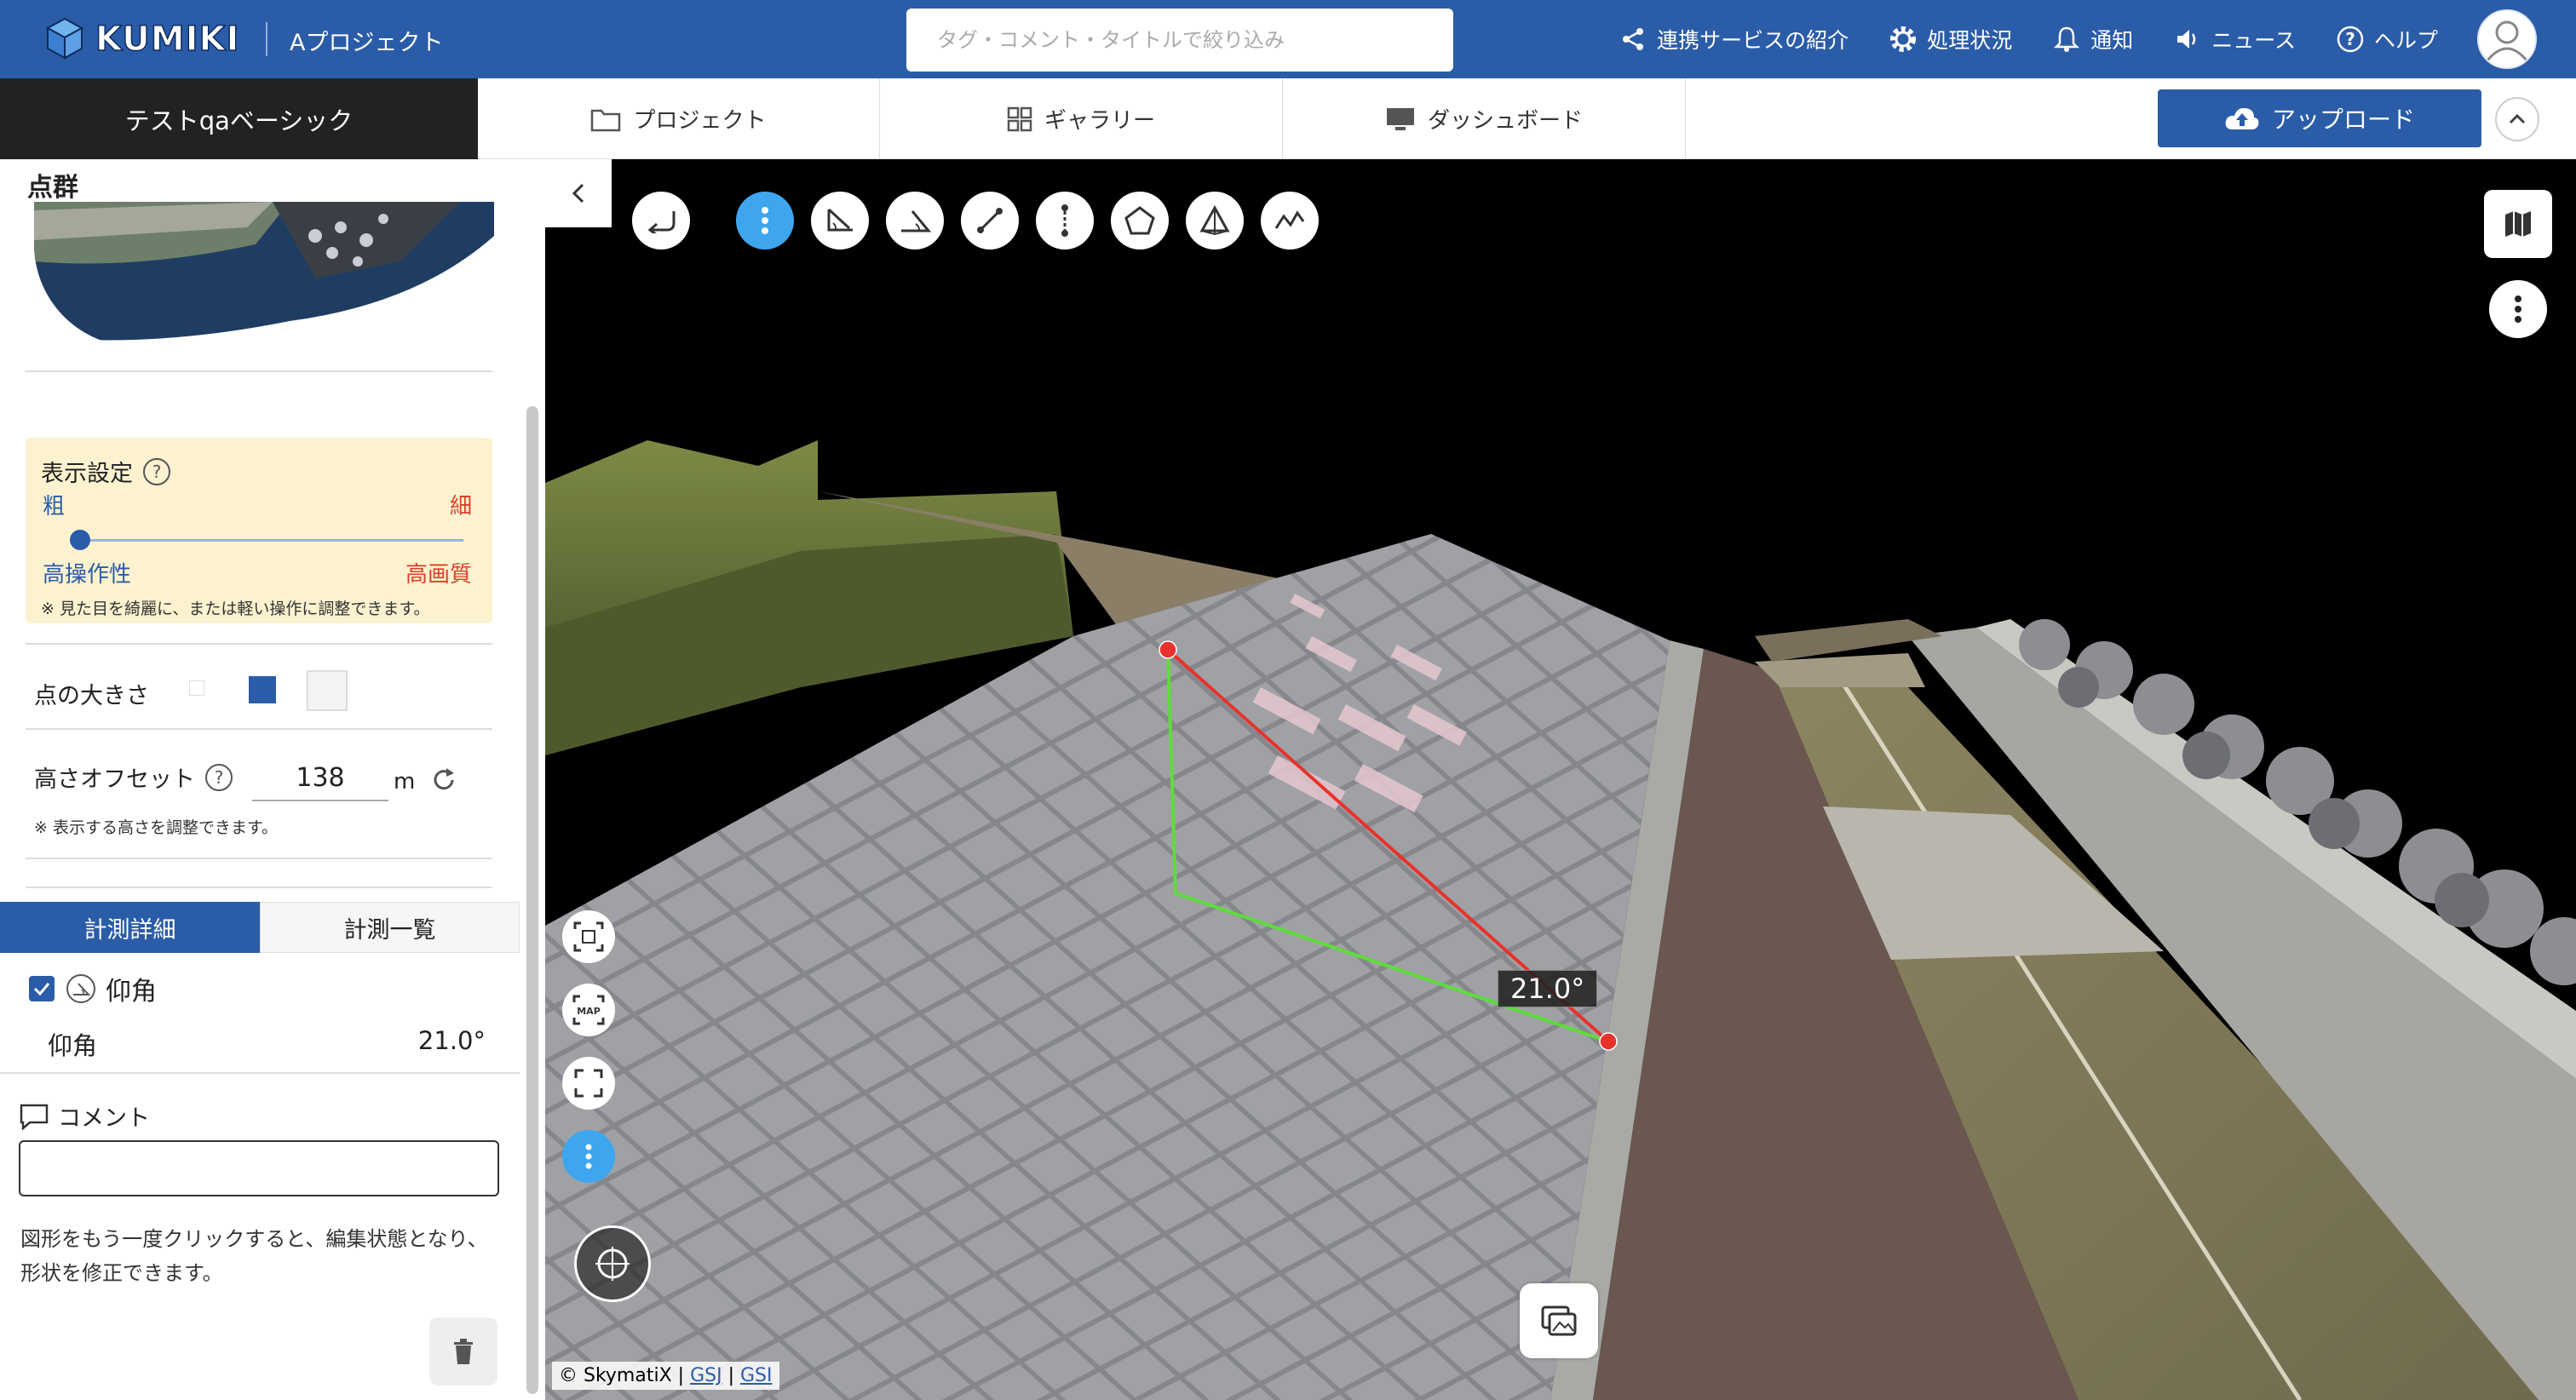  I want to click on tab-gallery-label: ギャラリー, so click(1100, 121).